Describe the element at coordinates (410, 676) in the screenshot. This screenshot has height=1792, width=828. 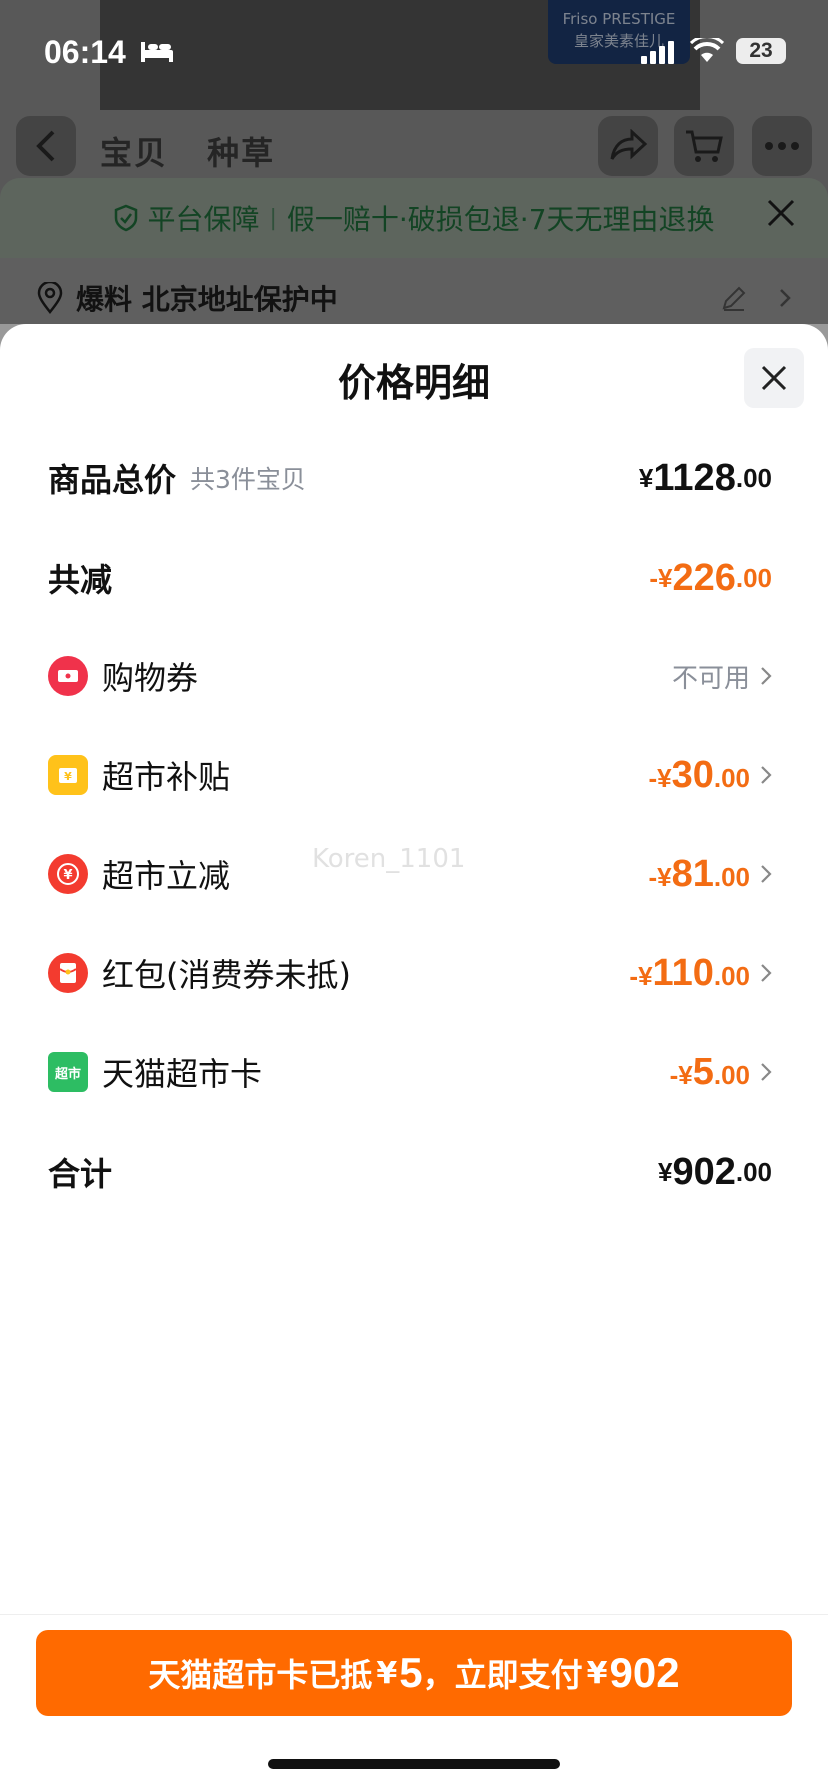
I see `coupon-row: 购物券 不可用` at that location.